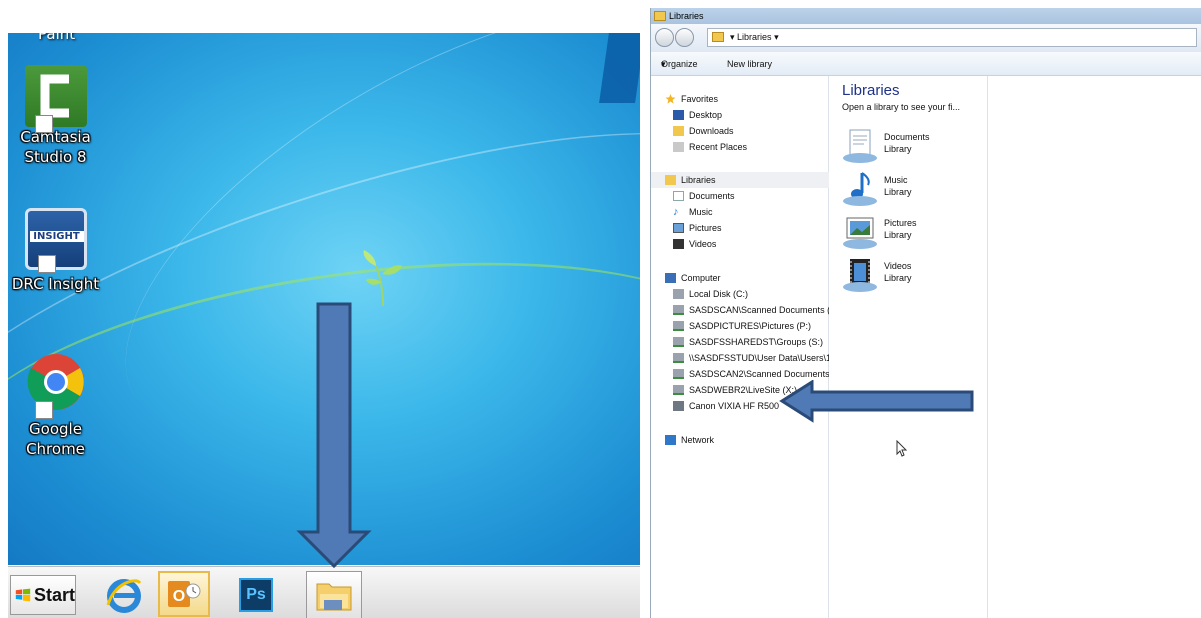 Image resolution: width=1201 pixels, height=618 pixels. What do you see at coordinates (55, 449) in the screenshot?
I see `desktop-icon-label: Chrome` at bounding box center [55, 449].